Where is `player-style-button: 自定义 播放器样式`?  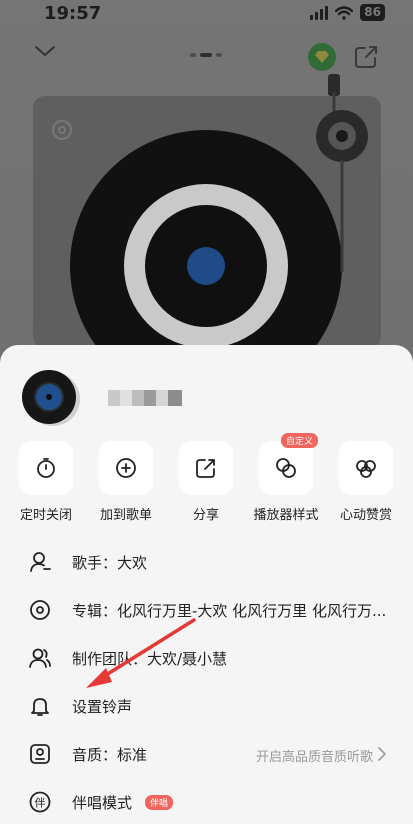
player-style-button: 自定义 播放器样式 is located at coordinates (286, 478).